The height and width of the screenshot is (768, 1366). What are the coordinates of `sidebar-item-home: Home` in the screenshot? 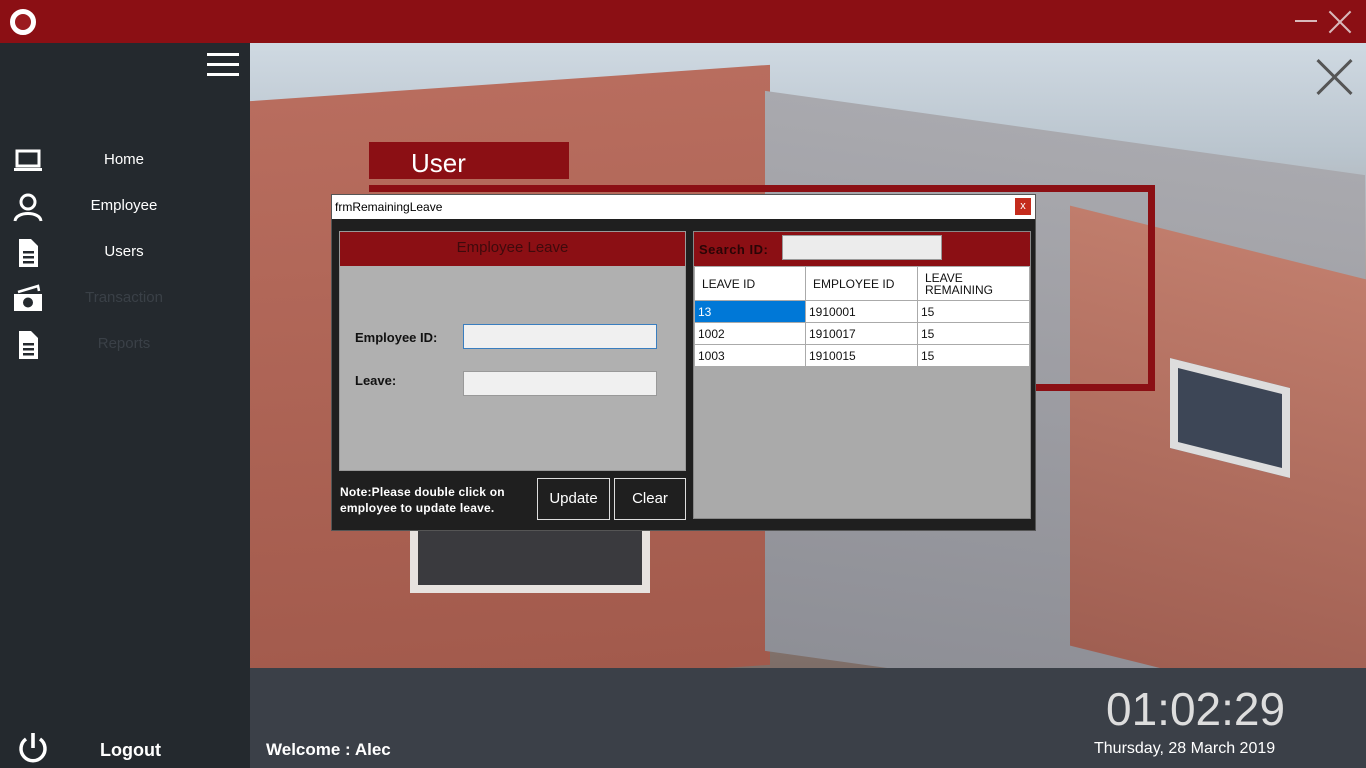 It's located at (125, 161).